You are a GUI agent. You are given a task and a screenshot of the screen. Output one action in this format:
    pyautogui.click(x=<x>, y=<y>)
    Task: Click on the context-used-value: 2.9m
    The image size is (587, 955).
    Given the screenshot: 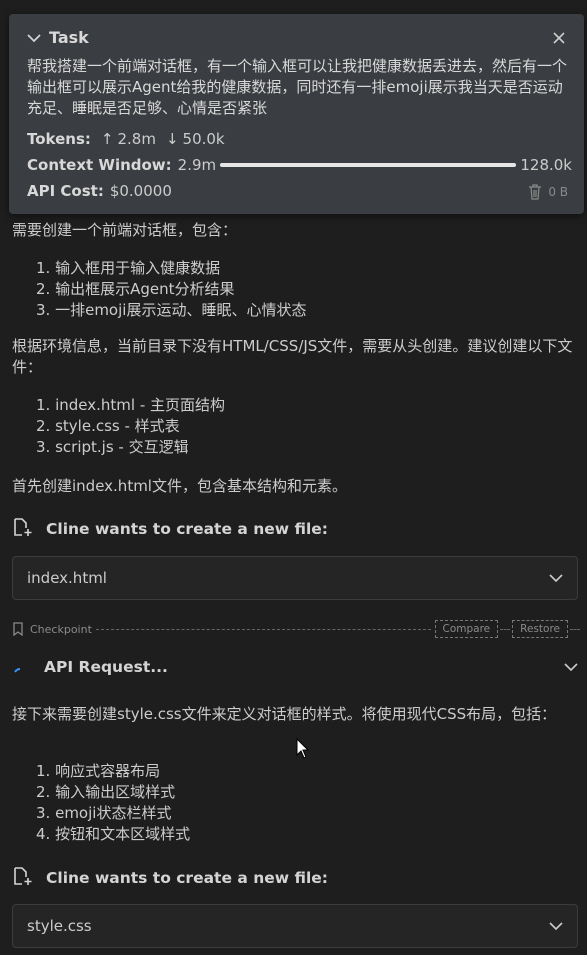 What is the action you would take?
    pyautogui.click(x=197, y=165)
    